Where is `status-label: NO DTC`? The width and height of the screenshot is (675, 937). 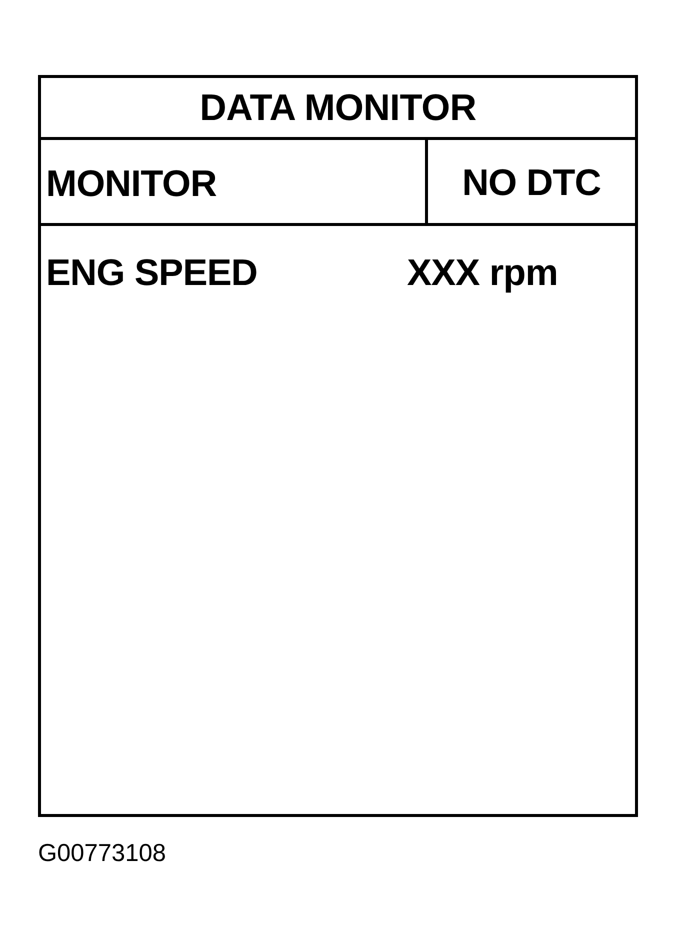
status-label: NO DTC is located at coordinates (531, 182).